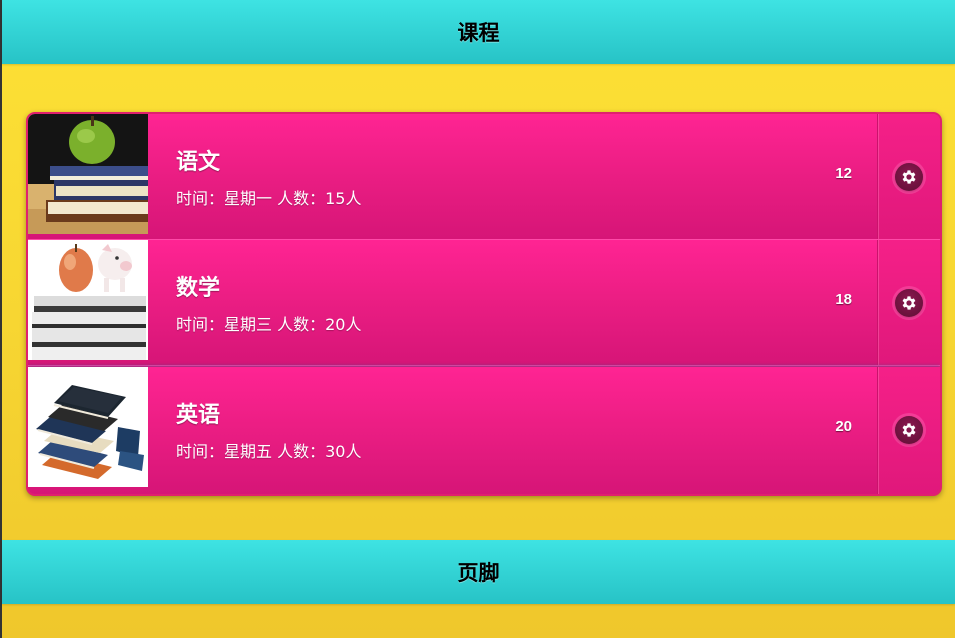 The height and width of the screenshot is (638, 955). What do you see at coordinates (269, 451) in the screenshot?
I see `course-description: 时间：星期五 人数：30人` at bounding box center [269, 451].